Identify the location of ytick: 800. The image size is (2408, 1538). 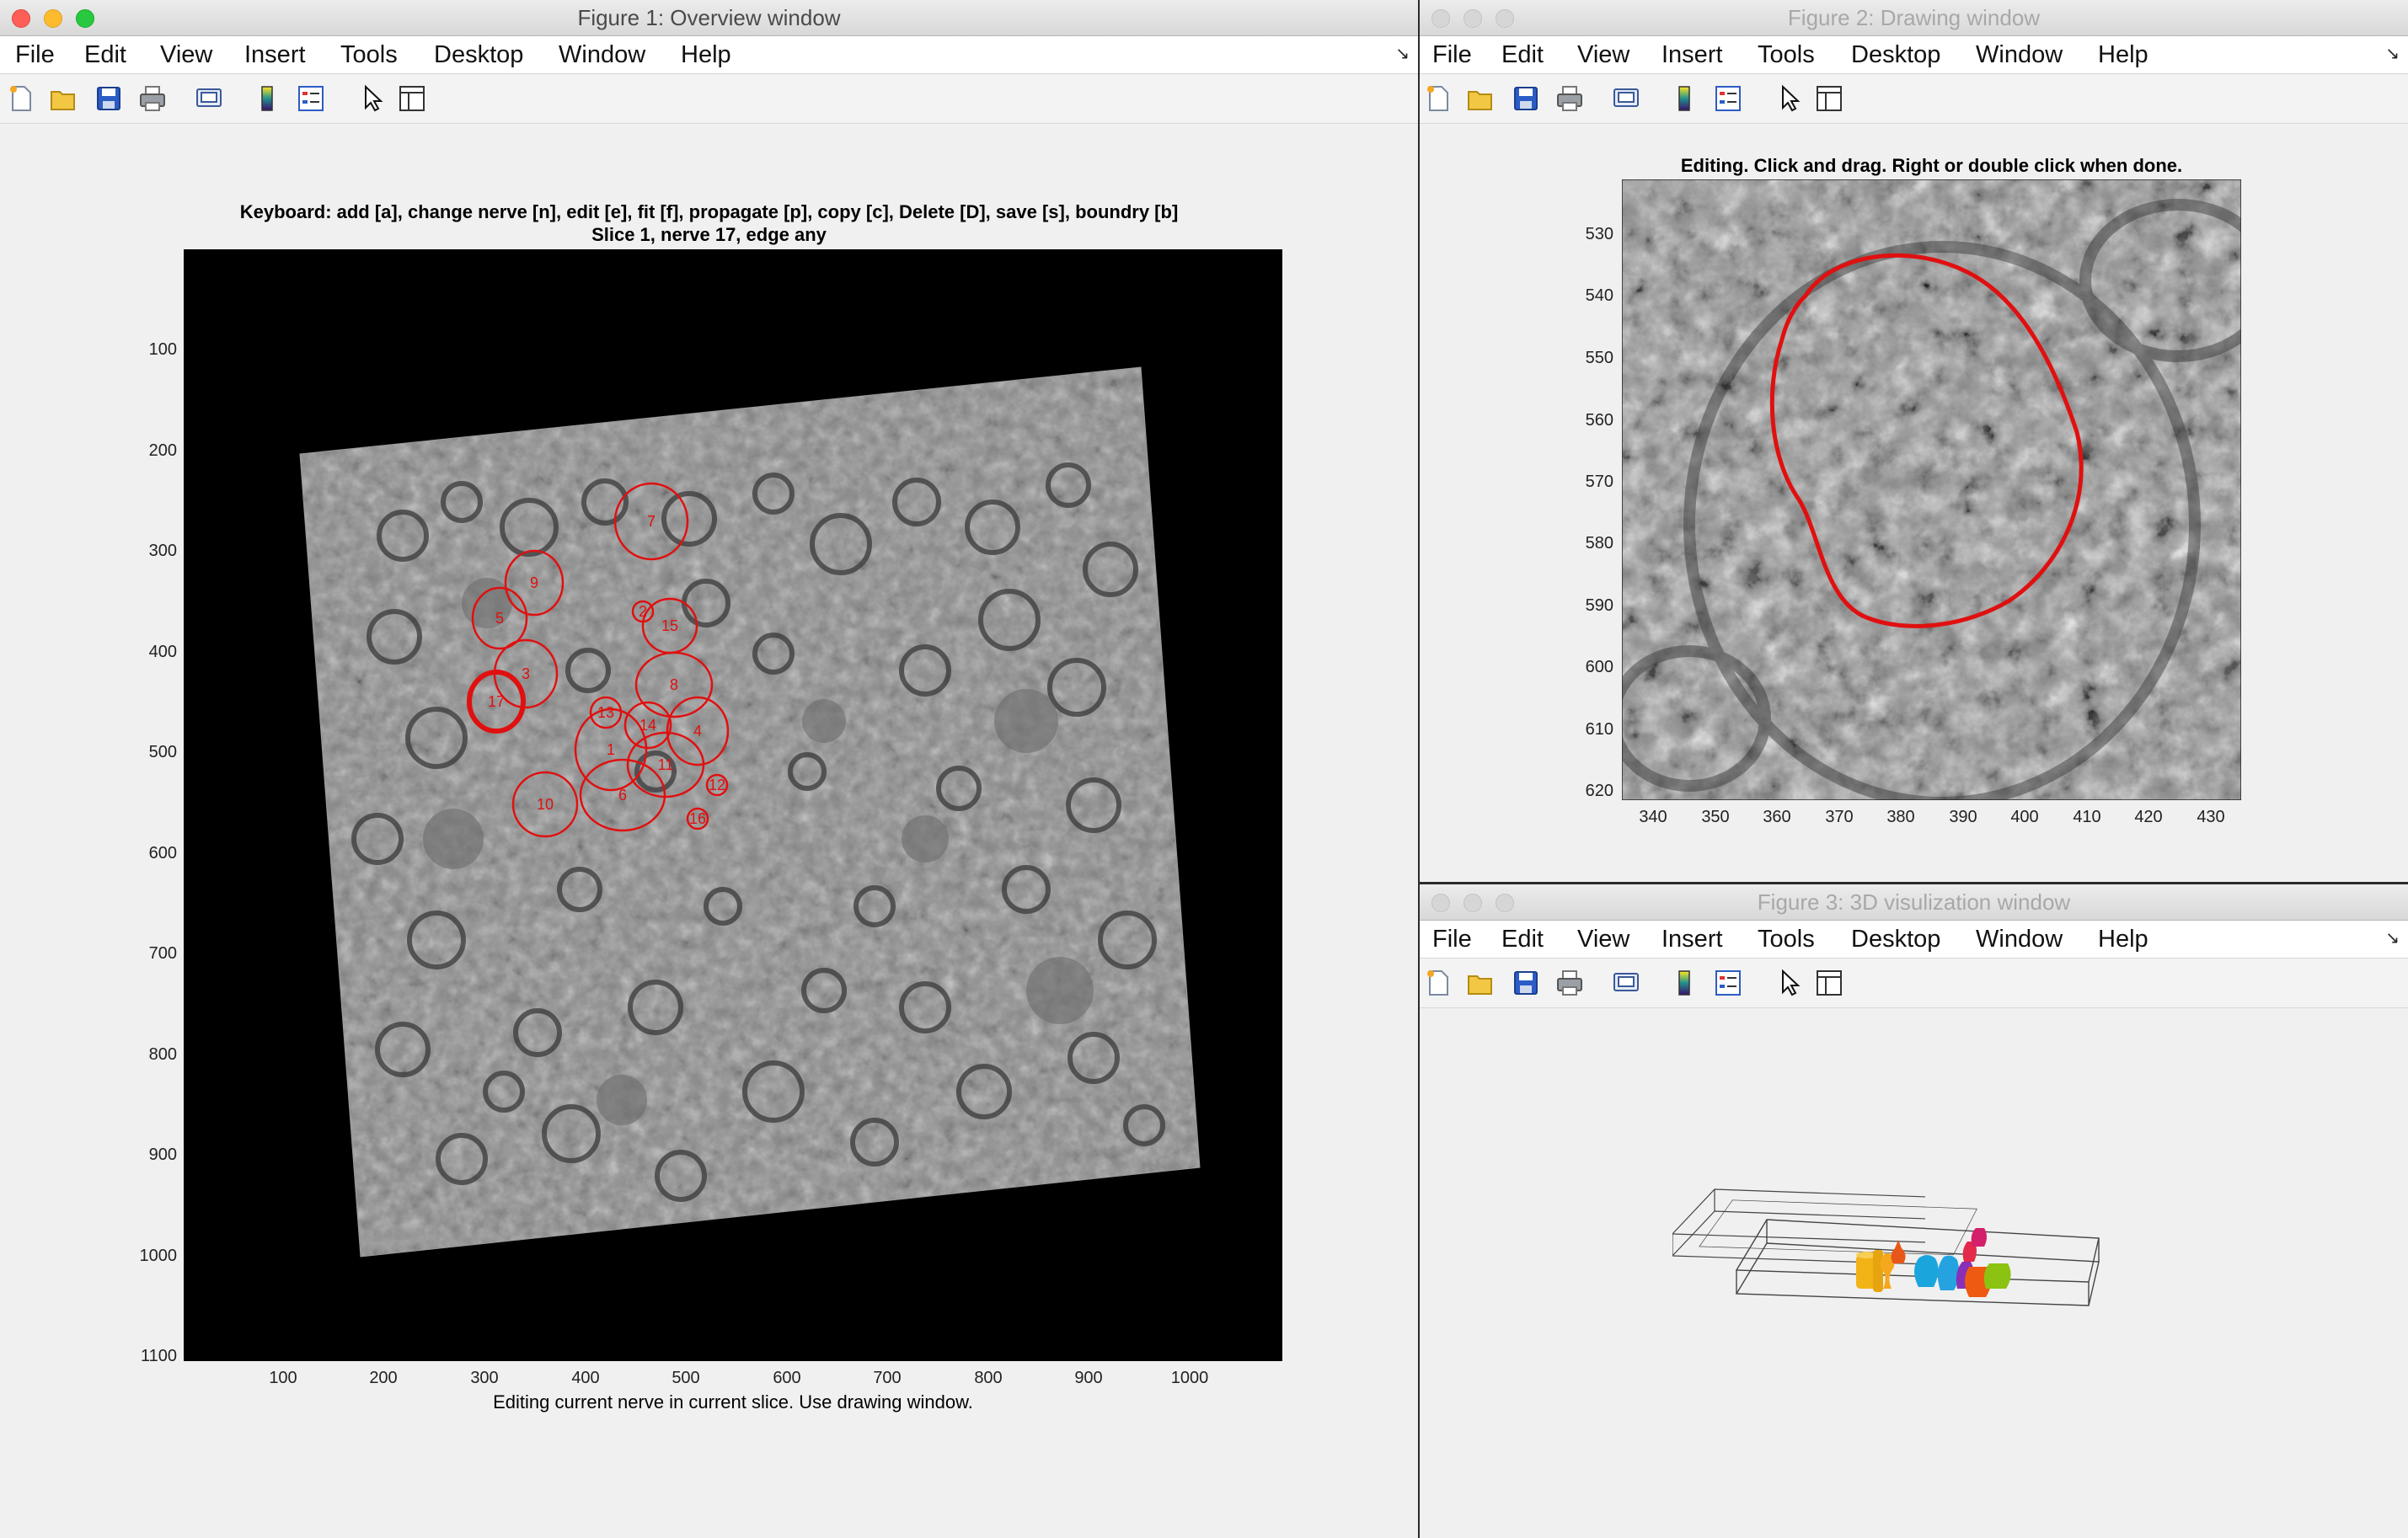
(162, 1054).